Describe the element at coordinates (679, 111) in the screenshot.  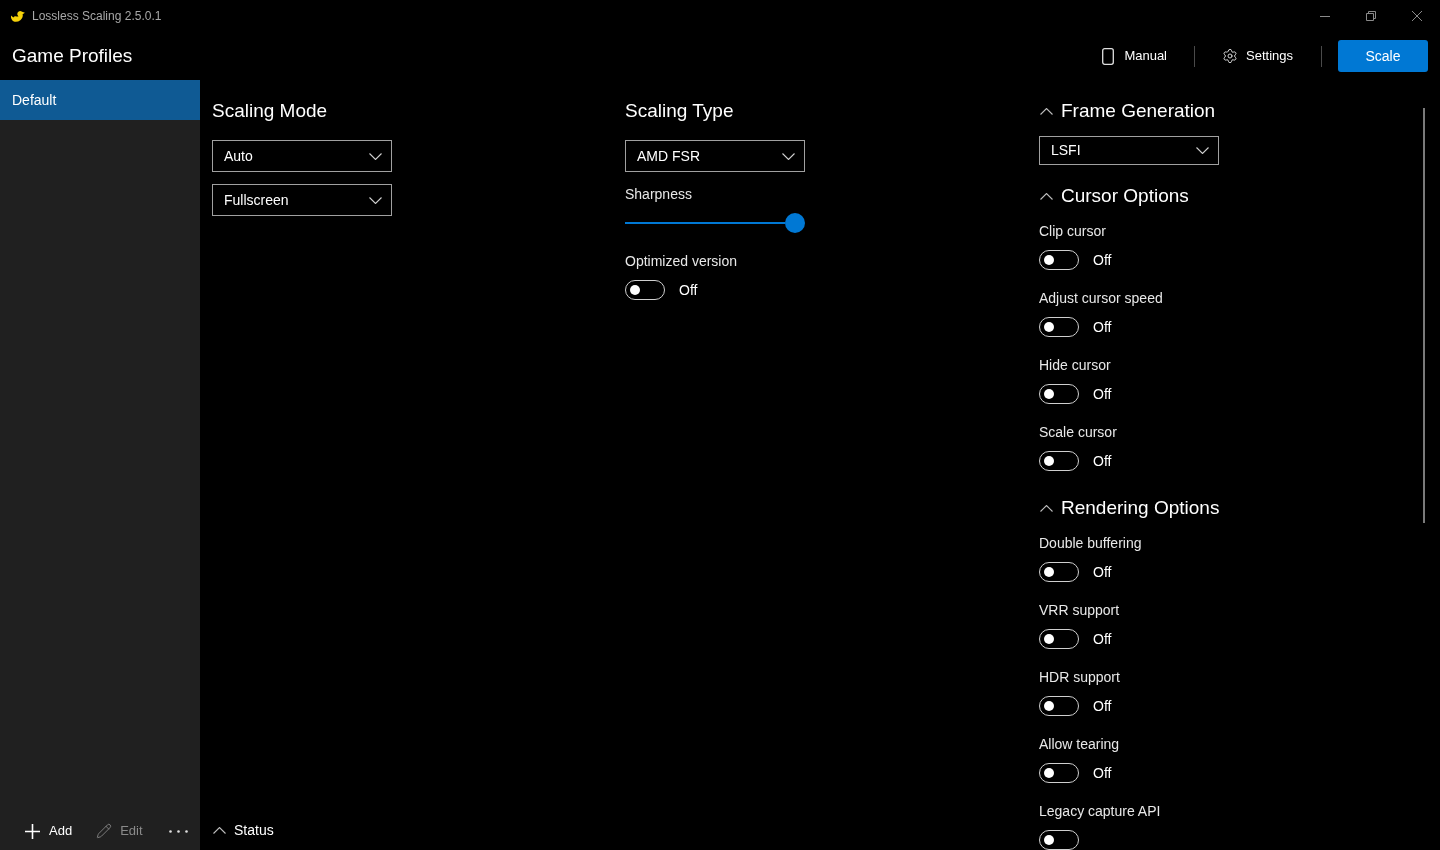
I see `section-title: Scaling Type` at that location.